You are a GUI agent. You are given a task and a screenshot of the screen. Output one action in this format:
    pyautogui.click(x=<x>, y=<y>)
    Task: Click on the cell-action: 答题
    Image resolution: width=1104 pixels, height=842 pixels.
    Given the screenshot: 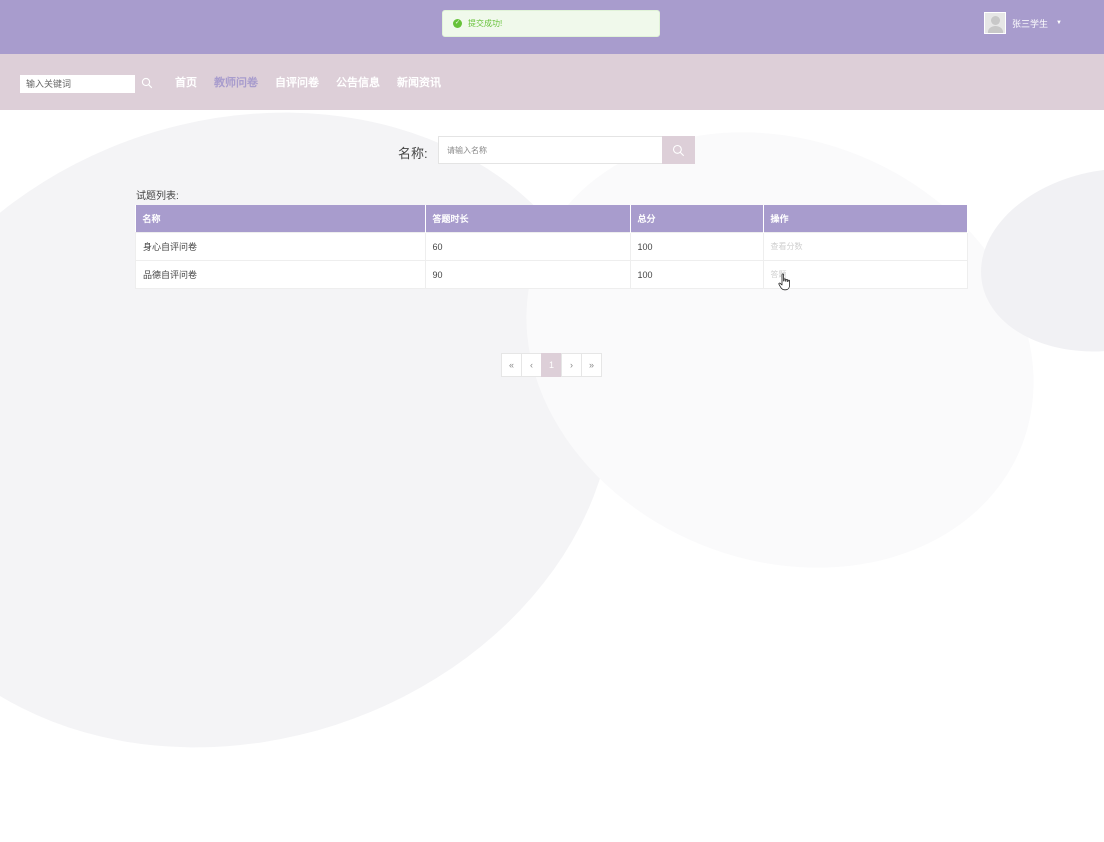 What is the action you would take?
    pyautogui.click(x=865, y=274)
    